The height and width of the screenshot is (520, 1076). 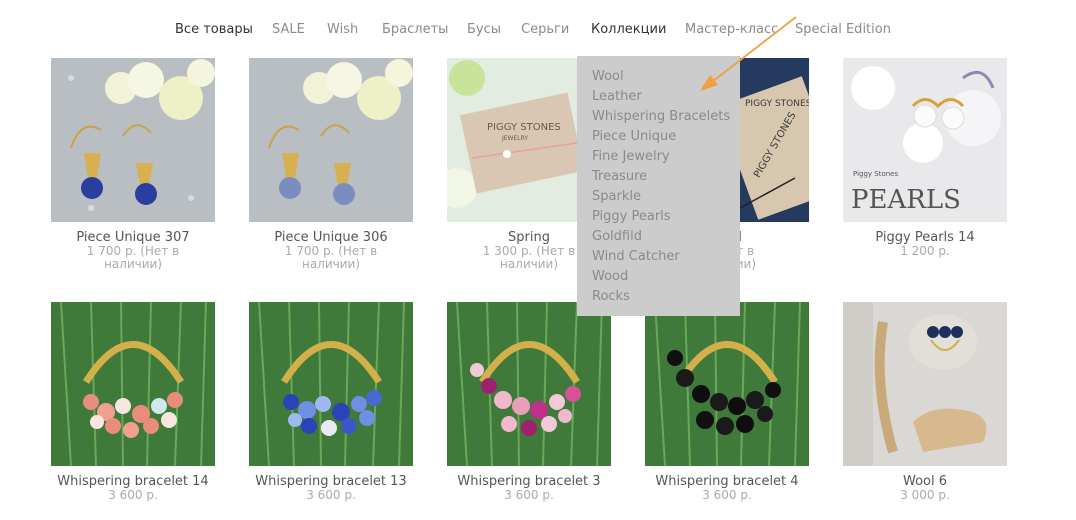 What do you see at coordinates (214, 30) in the screenshot?
I see `nav-all-products: Все товары` at bounding box center [214, 30].